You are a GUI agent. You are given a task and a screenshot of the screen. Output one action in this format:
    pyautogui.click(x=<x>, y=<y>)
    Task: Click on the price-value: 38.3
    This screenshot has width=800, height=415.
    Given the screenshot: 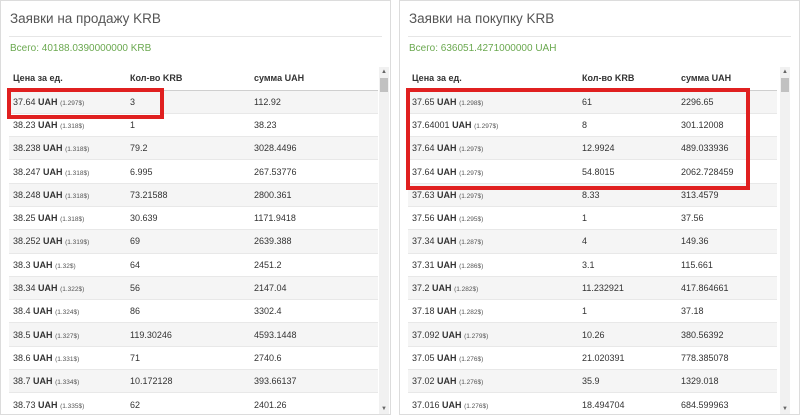 What is the action you would take?
    pyautogui.click(x=22, y=264)
    